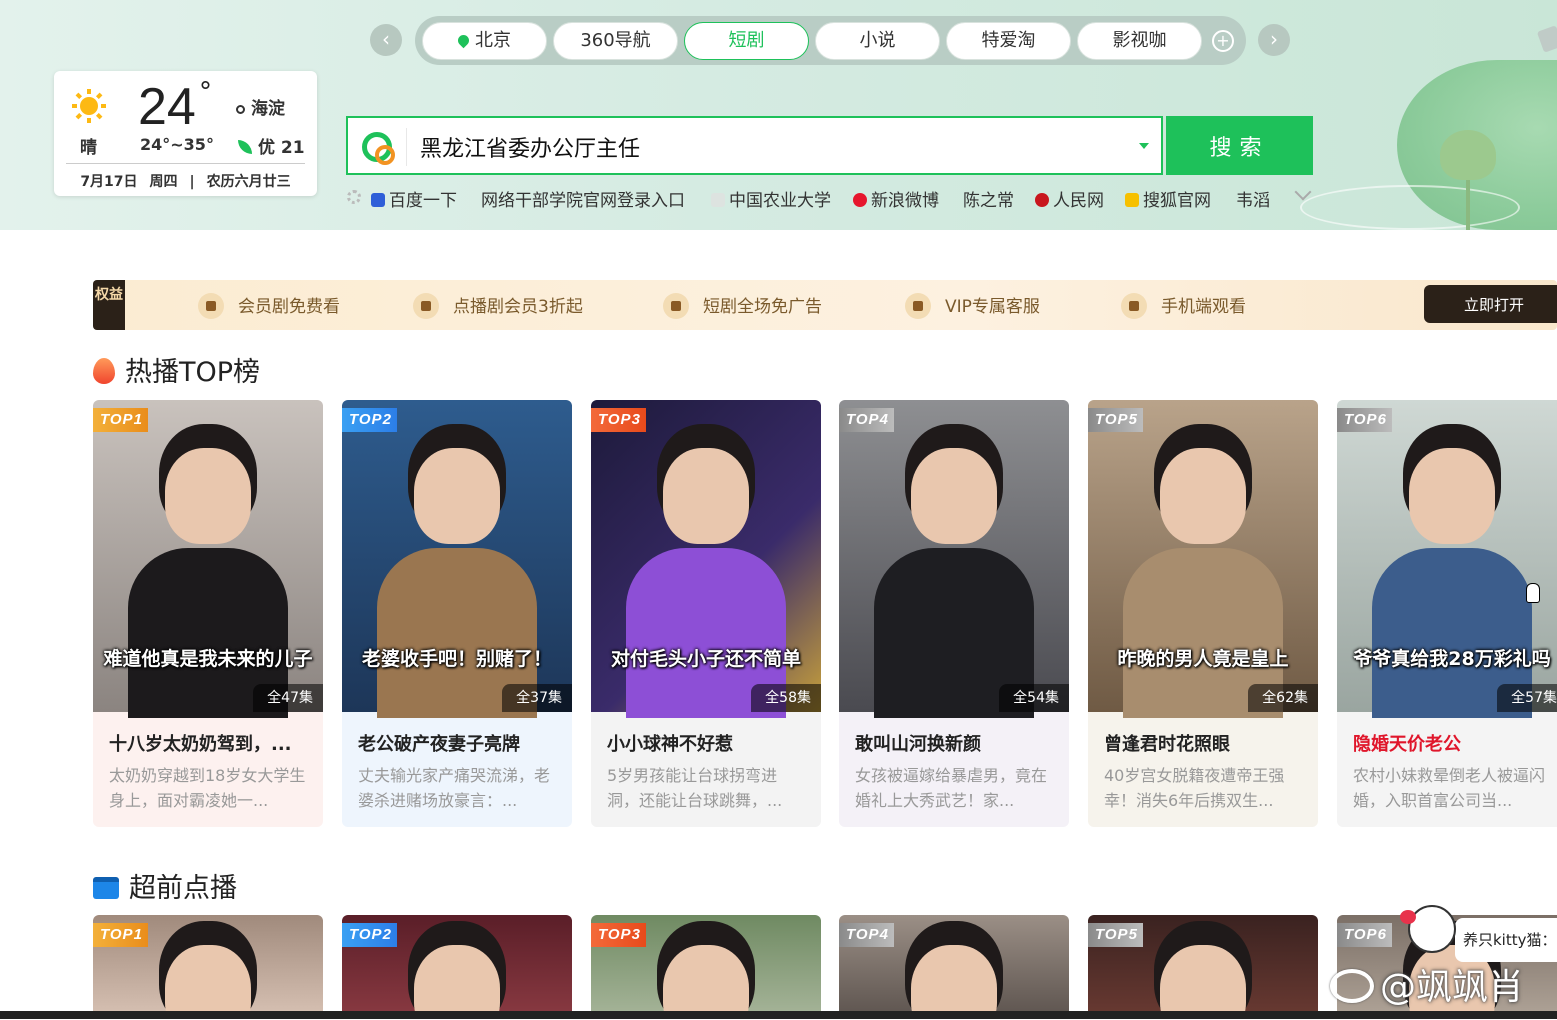  What do you see at coordinates (1203, 659) in the screenshot?
I see `poster-caption: 昨晚的男人竟是皇上` at bounding box center [1203, 659].